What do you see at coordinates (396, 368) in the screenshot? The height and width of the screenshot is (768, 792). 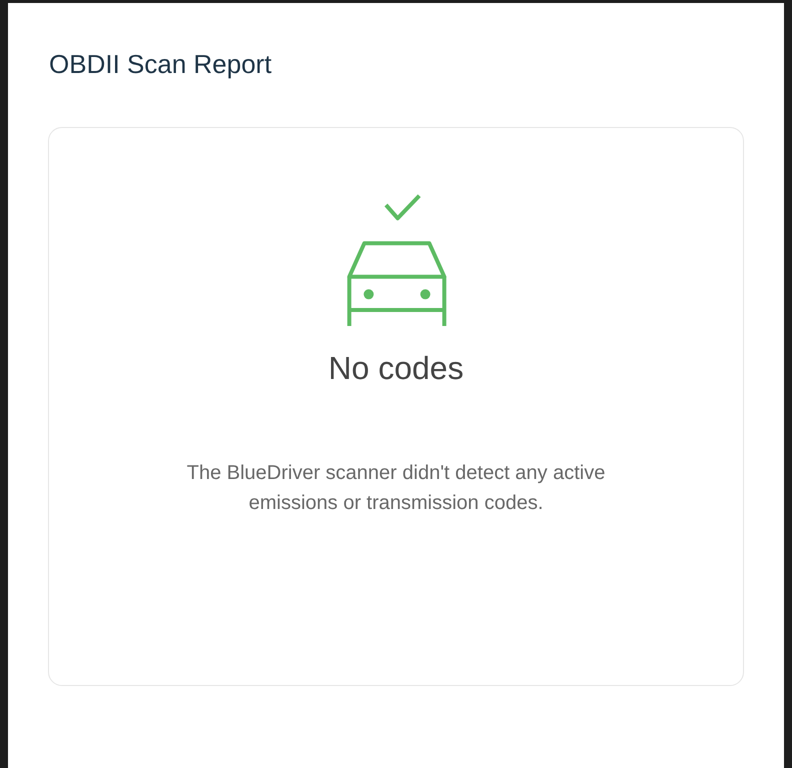 I see `result-heading: No codes` at bounding box center [396, 368].